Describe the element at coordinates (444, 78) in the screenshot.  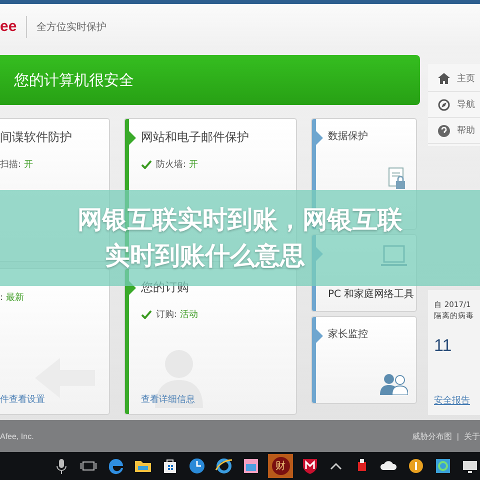
I see `home-icon` at that location.